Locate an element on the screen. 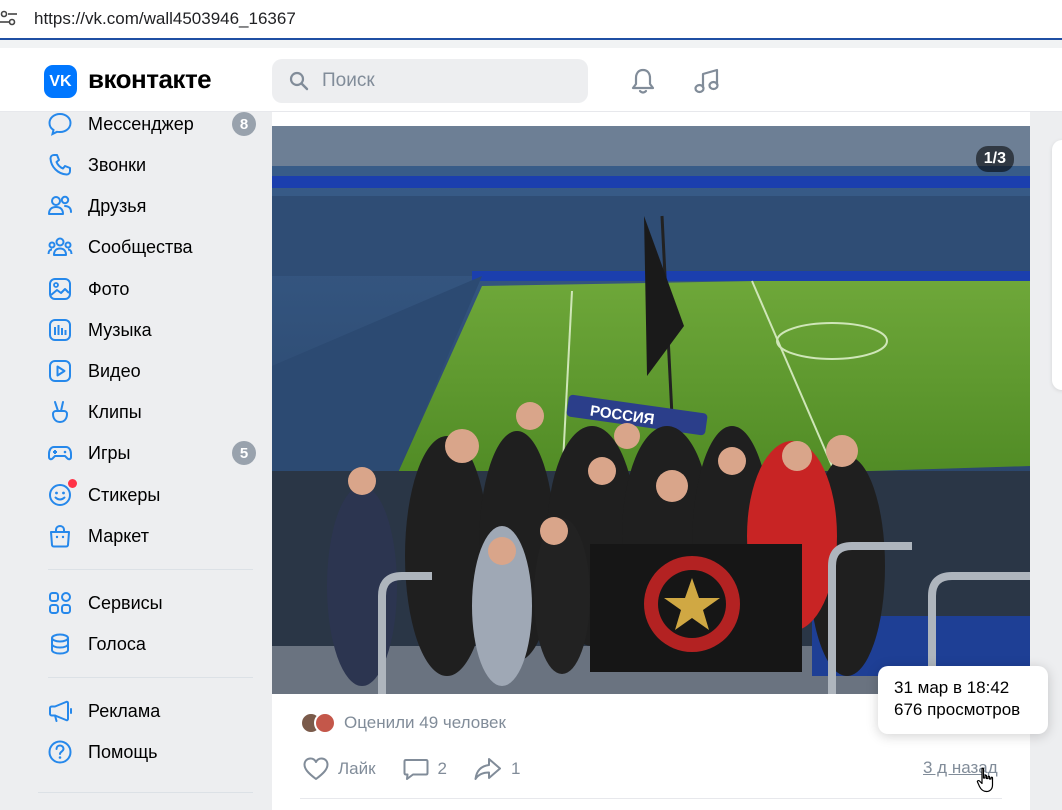 This screenshot has width=1062, height=810. games-icon is located at coordinates (60, 453).